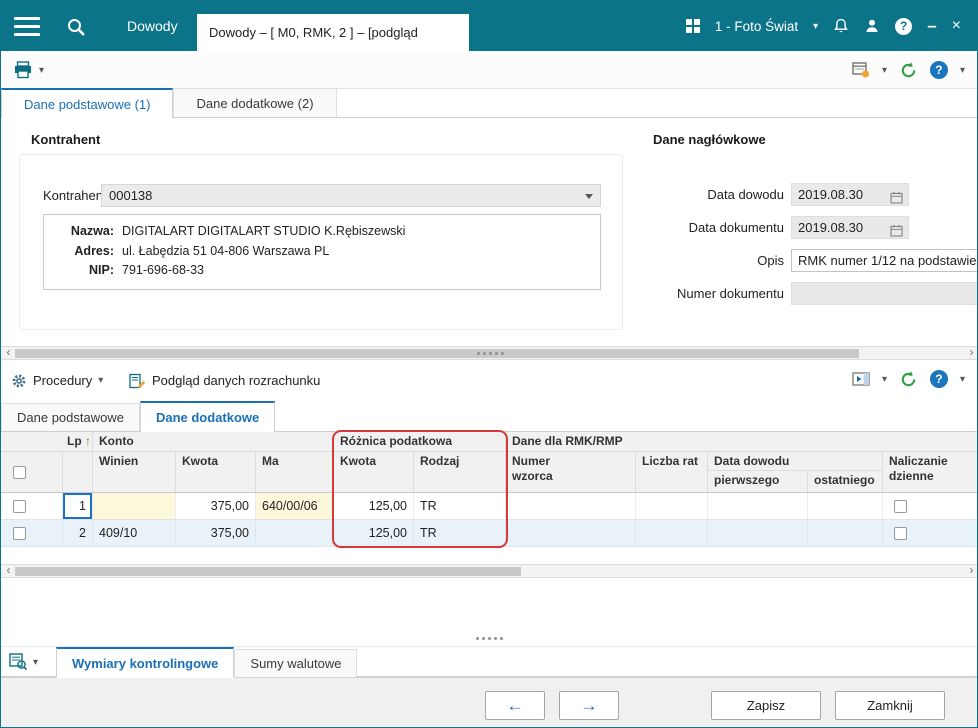 This screenshot has height=728, width=978. What do you see at coordinates (76, 27) in the screenshot?
I see `search-icon` at bounding box center [76, 27].